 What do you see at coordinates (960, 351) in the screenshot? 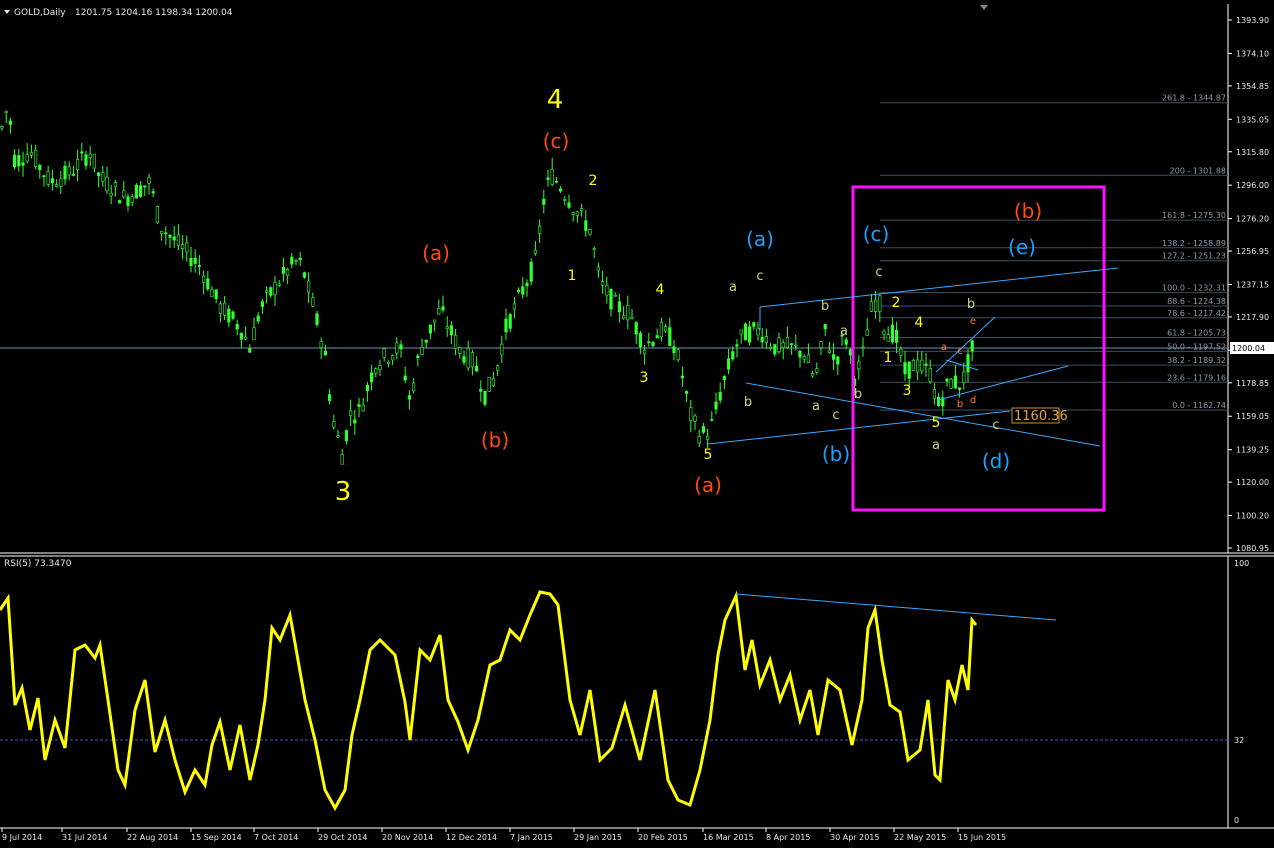
I see `wave-label: c` at bounding box center [960, 351].